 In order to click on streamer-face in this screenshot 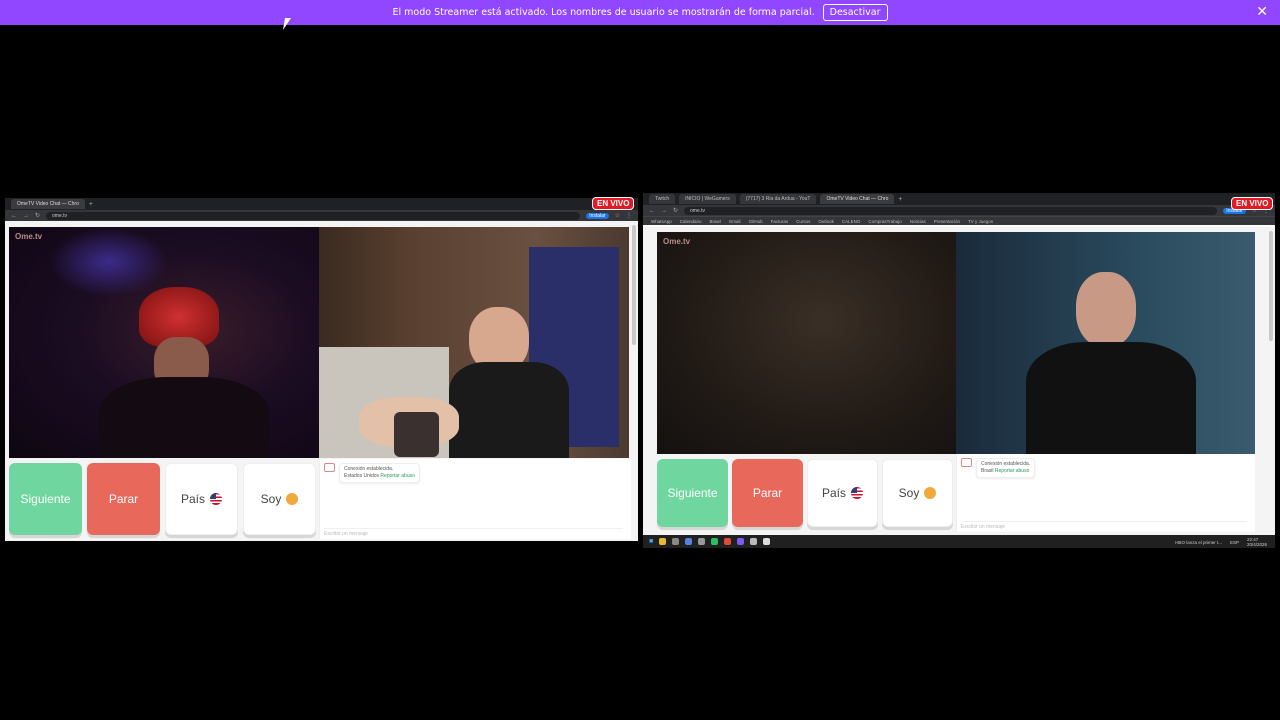, I will do `click(1106, 309)`.